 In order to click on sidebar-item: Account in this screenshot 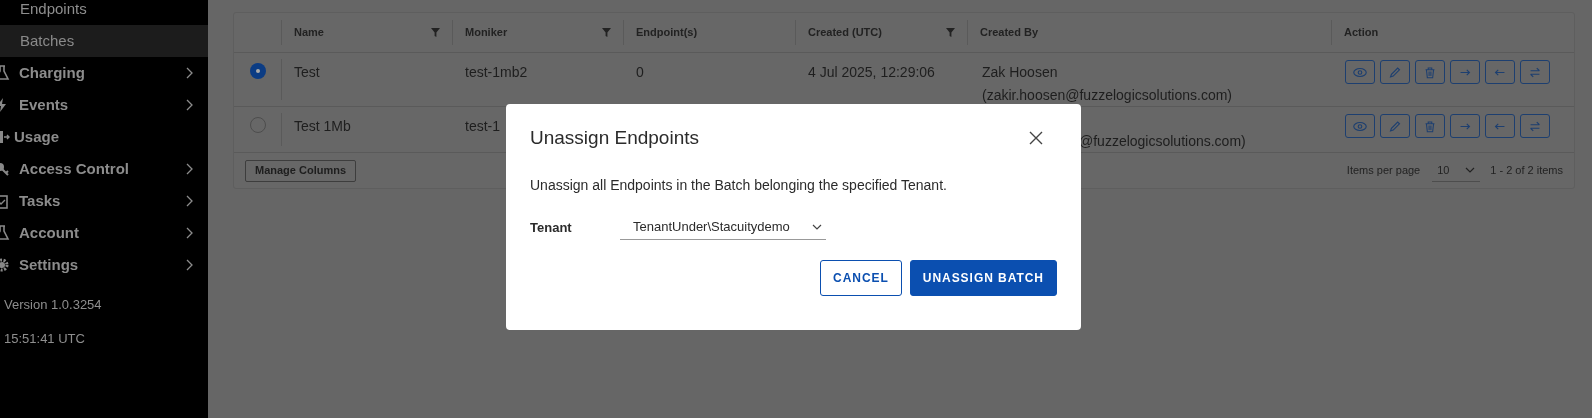, I will do `click(104, 233)`.